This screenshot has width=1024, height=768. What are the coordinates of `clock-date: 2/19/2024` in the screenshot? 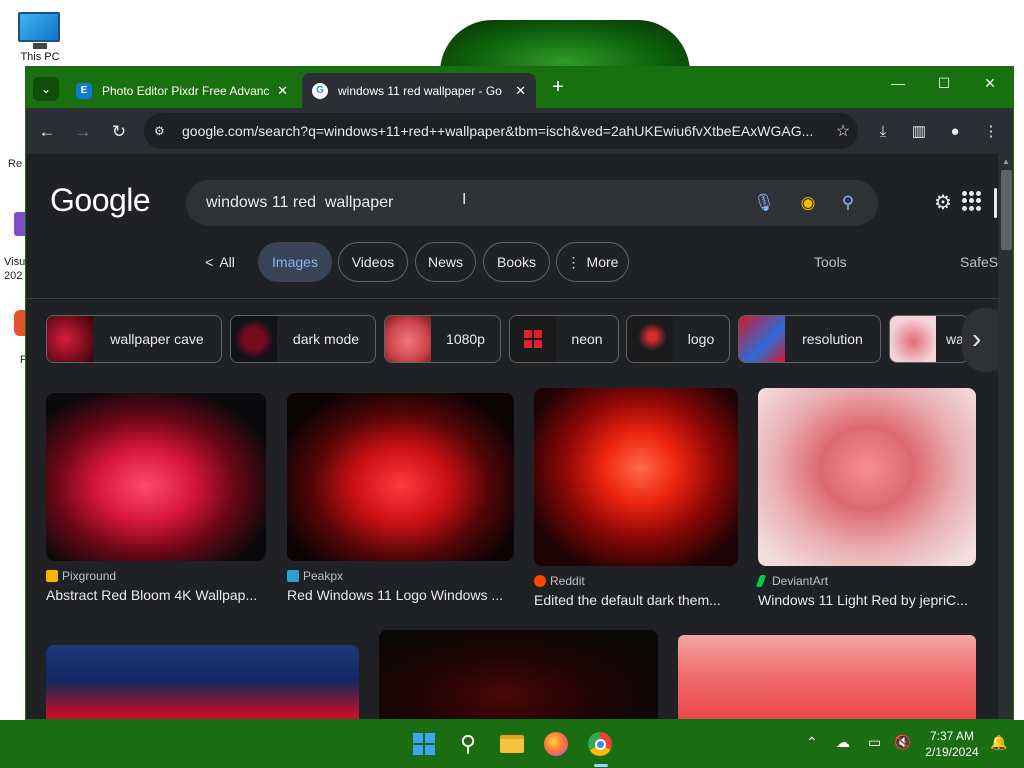 It's located at (952, 752).